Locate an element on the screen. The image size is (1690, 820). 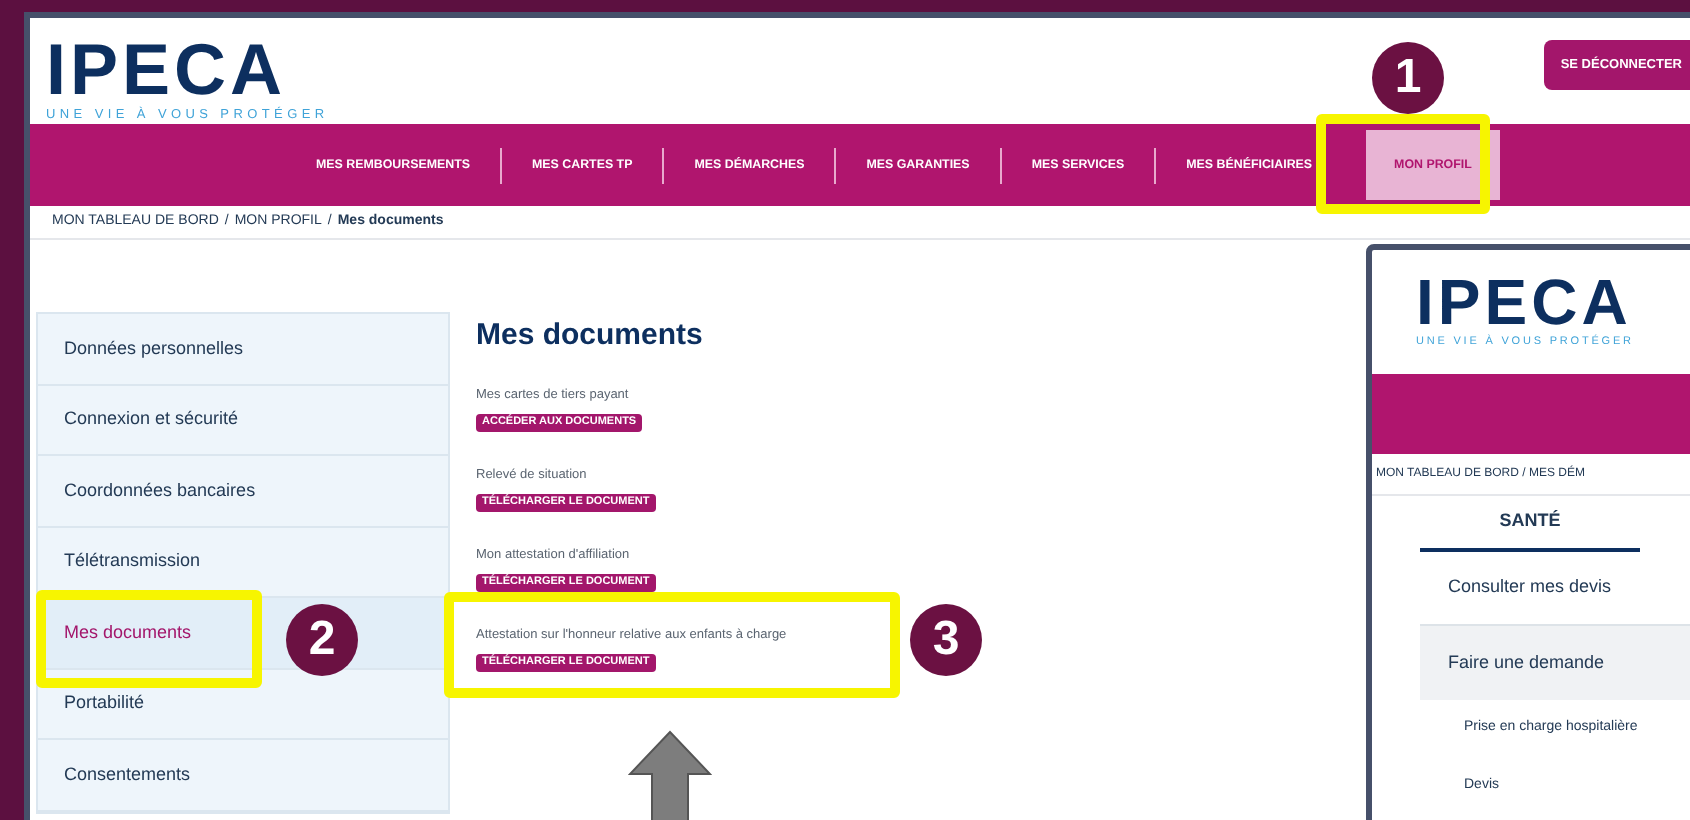
sidebar-item: Consentements is located at coordinates (243, 775).